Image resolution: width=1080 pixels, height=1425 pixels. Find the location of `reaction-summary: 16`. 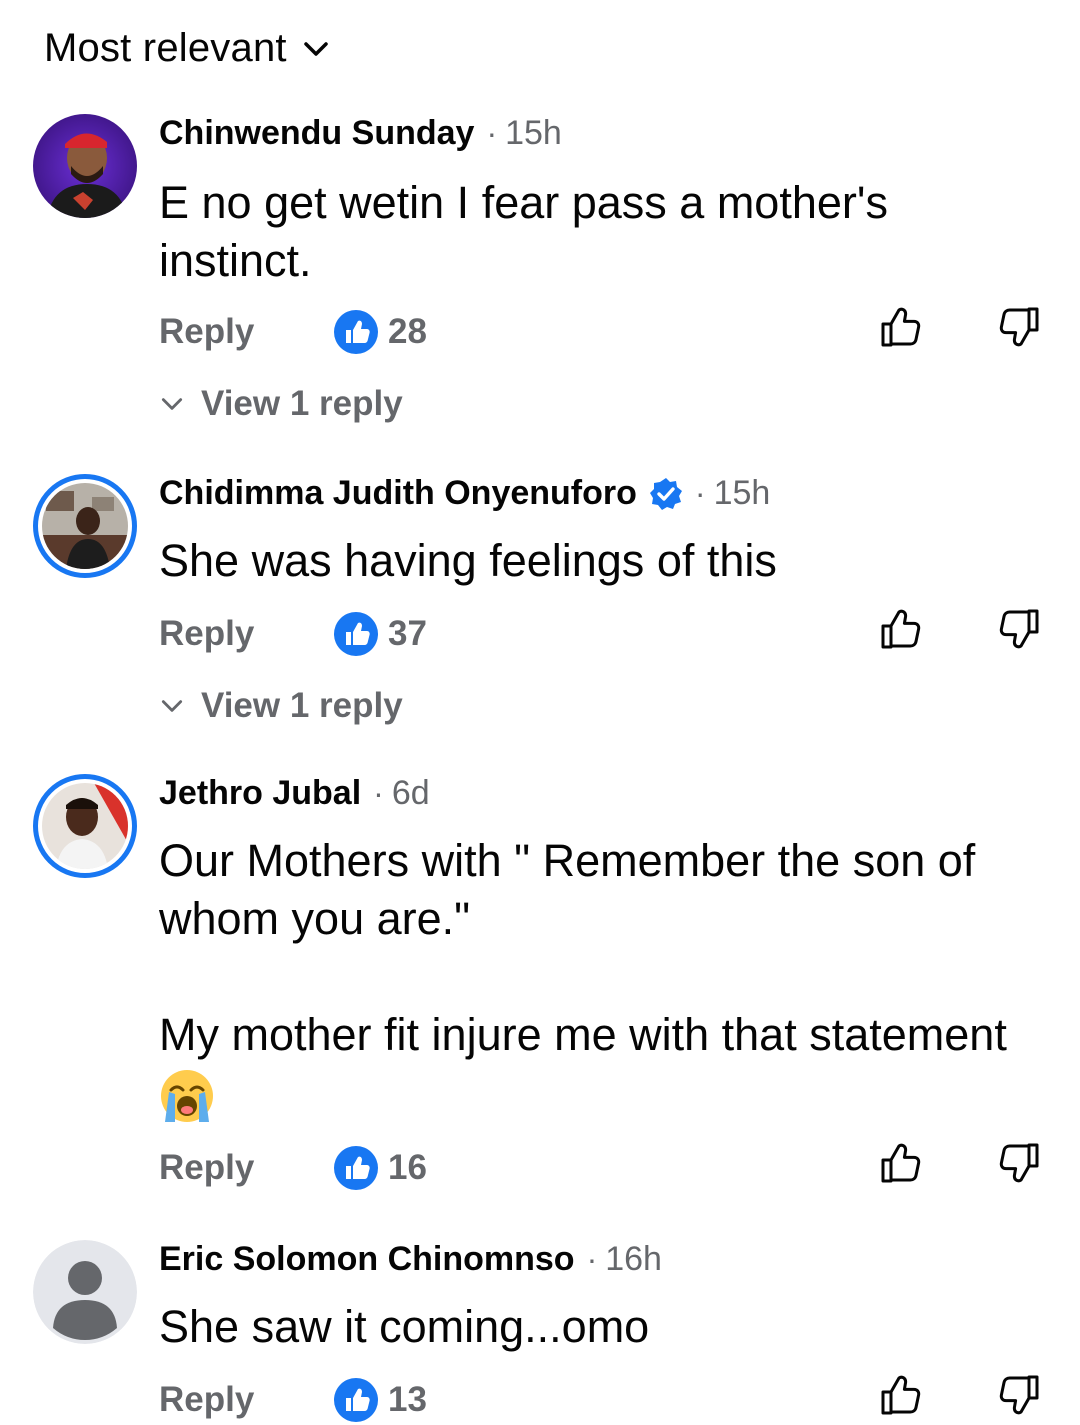

reaction-summary: 16 is located at coordinates (380, 1168).